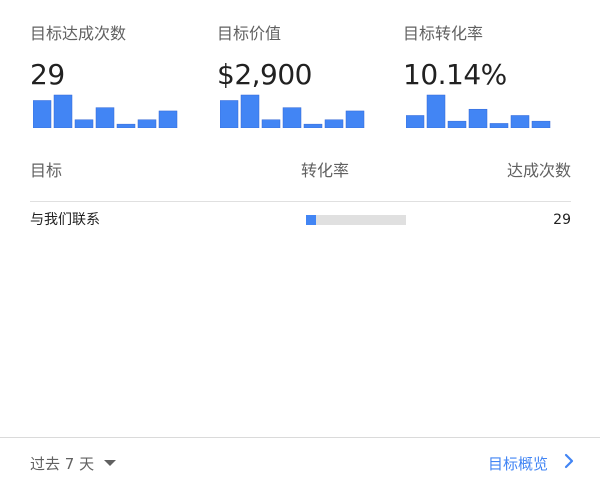  Describe the element at coordinates (300, 201) in the screenshot. I see `table-divider` at that location.